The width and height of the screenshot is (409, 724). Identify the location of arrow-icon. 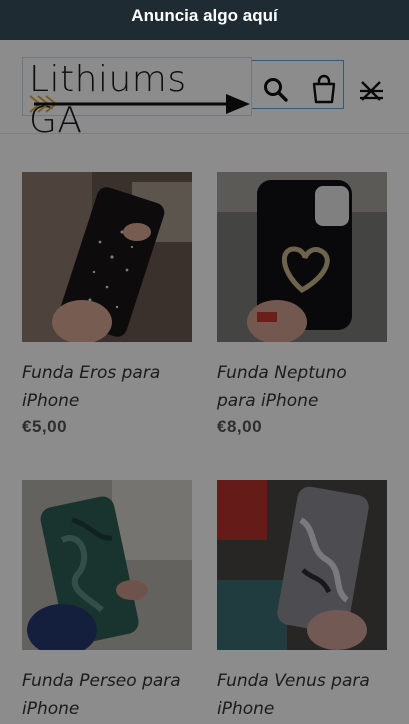
(139, 104).